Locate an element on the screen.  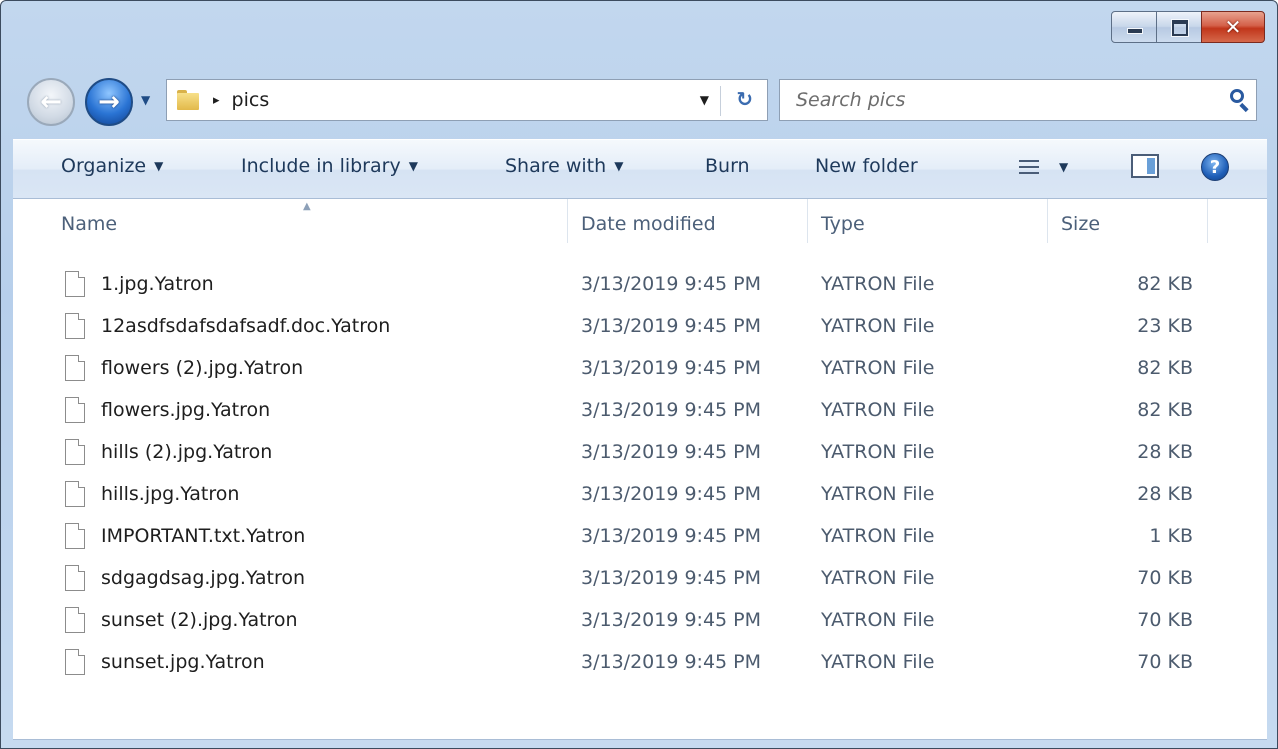
search-input is located at coordinates (996, 100).